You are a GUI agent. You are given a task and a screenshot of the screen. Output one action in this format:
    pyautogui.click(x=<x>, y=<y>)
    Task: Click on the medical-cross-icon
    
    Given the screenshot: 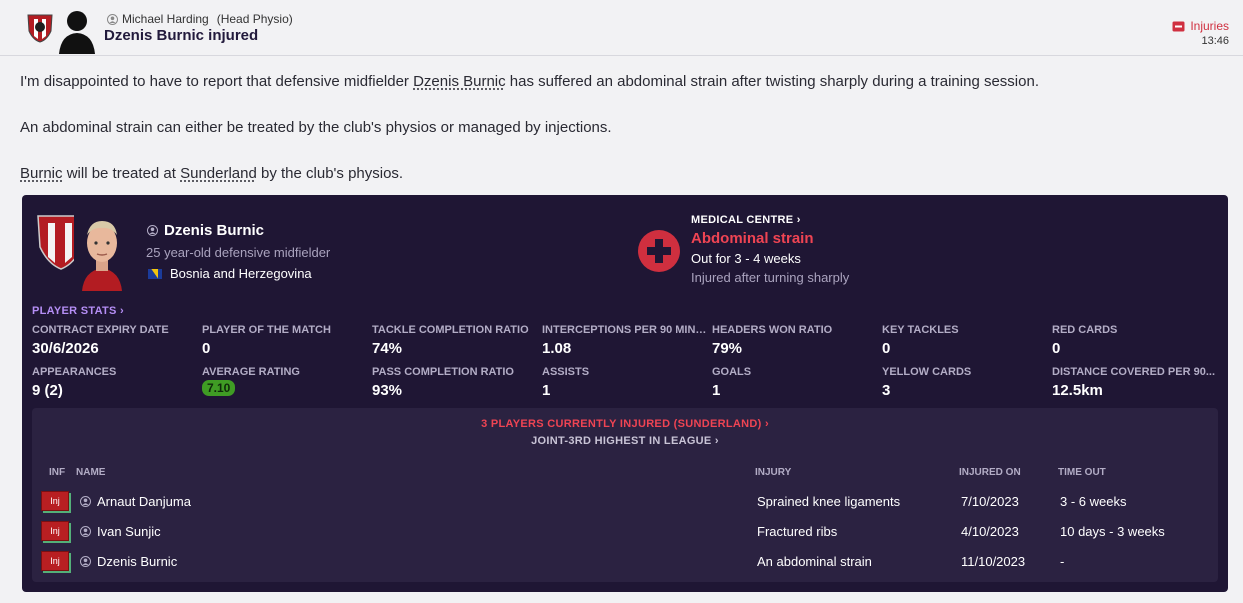 What is the action you would take?
    pyautogui.click(x=659, y=251)
    